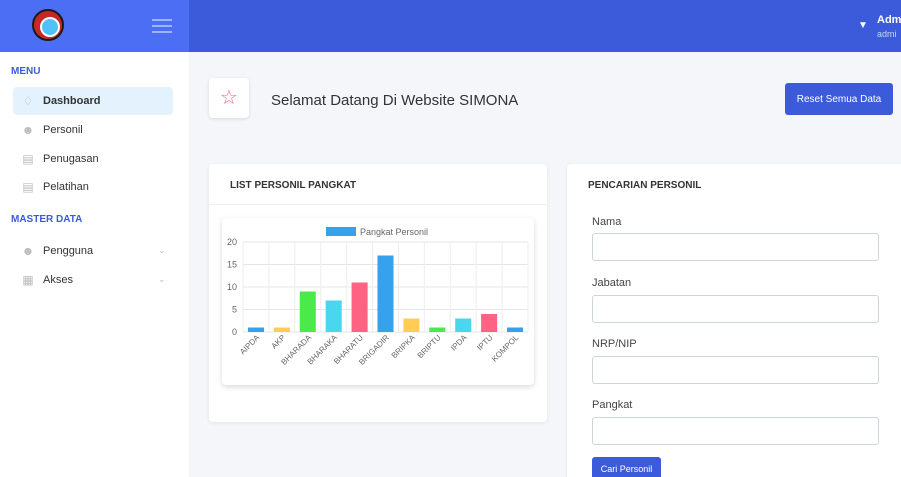  What do you see at coordinates (645, 185) in the screenshot?
I see `card-title: PENCARIAN PERSONIL` at bounding box center [645, 185].